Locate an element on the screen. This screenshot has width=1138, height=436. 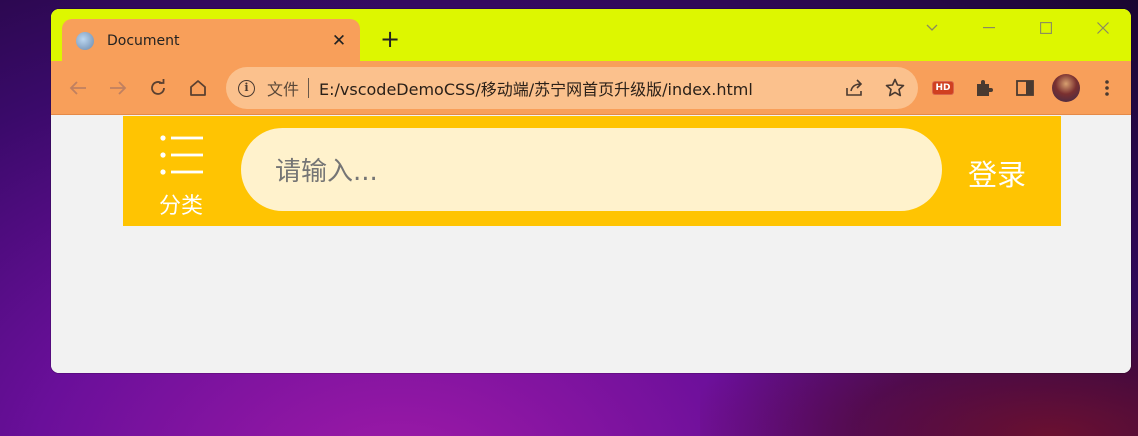
address-scheme-label: 文件 is located at coordinates (283, 89).